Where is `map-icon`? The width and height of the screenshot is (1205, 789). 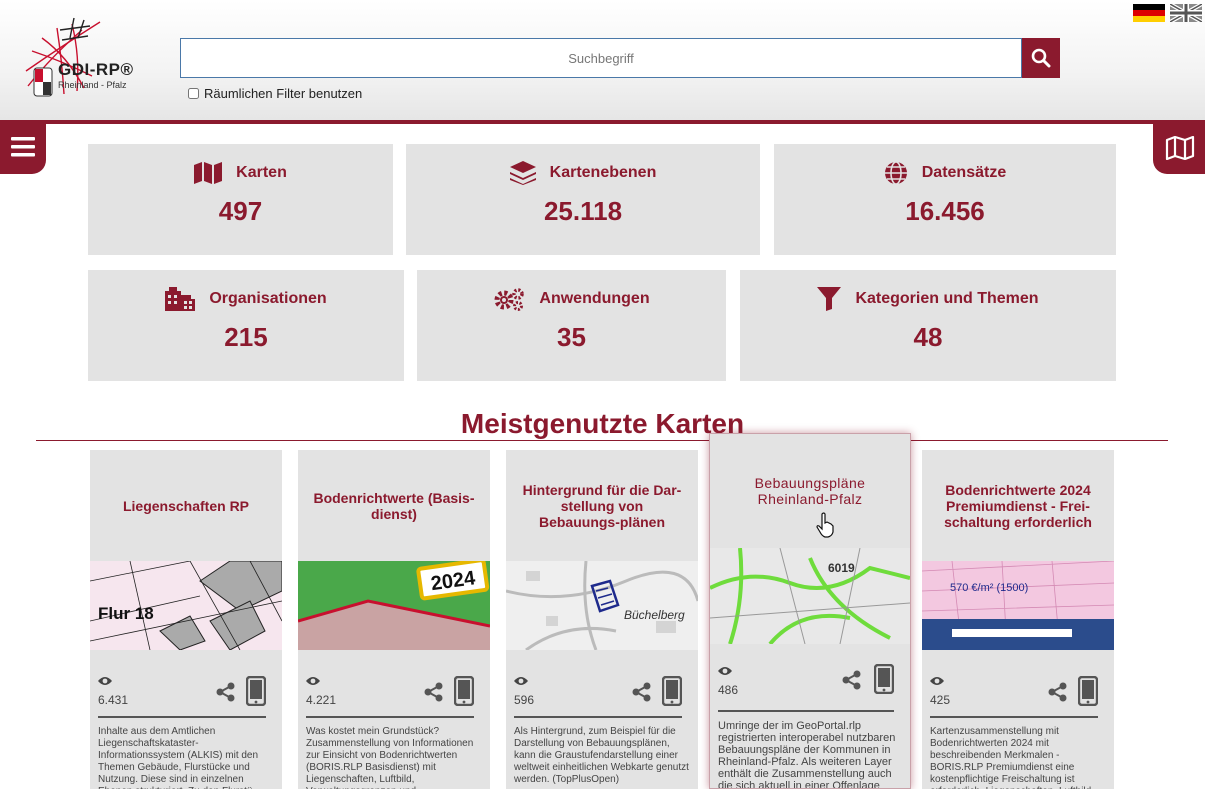
map-icon is located at coordinates (208, 173).